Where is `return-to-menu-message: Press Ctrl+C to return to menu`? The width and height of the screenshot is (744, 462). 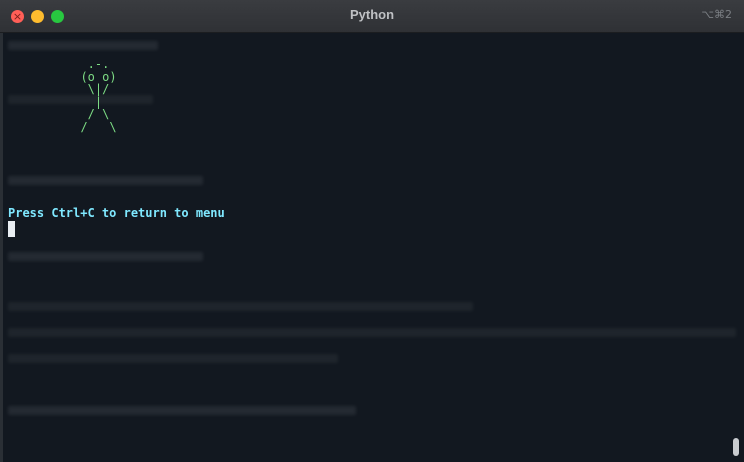 return-to-menu-message: Press Ctrl+C to return to menu is located at coordinates (116, 213).